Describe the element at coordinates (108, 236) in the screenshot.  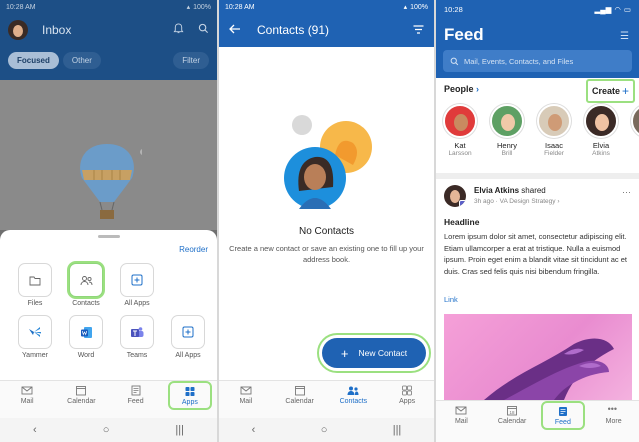
I see `sheet-drag-handle` at that location.